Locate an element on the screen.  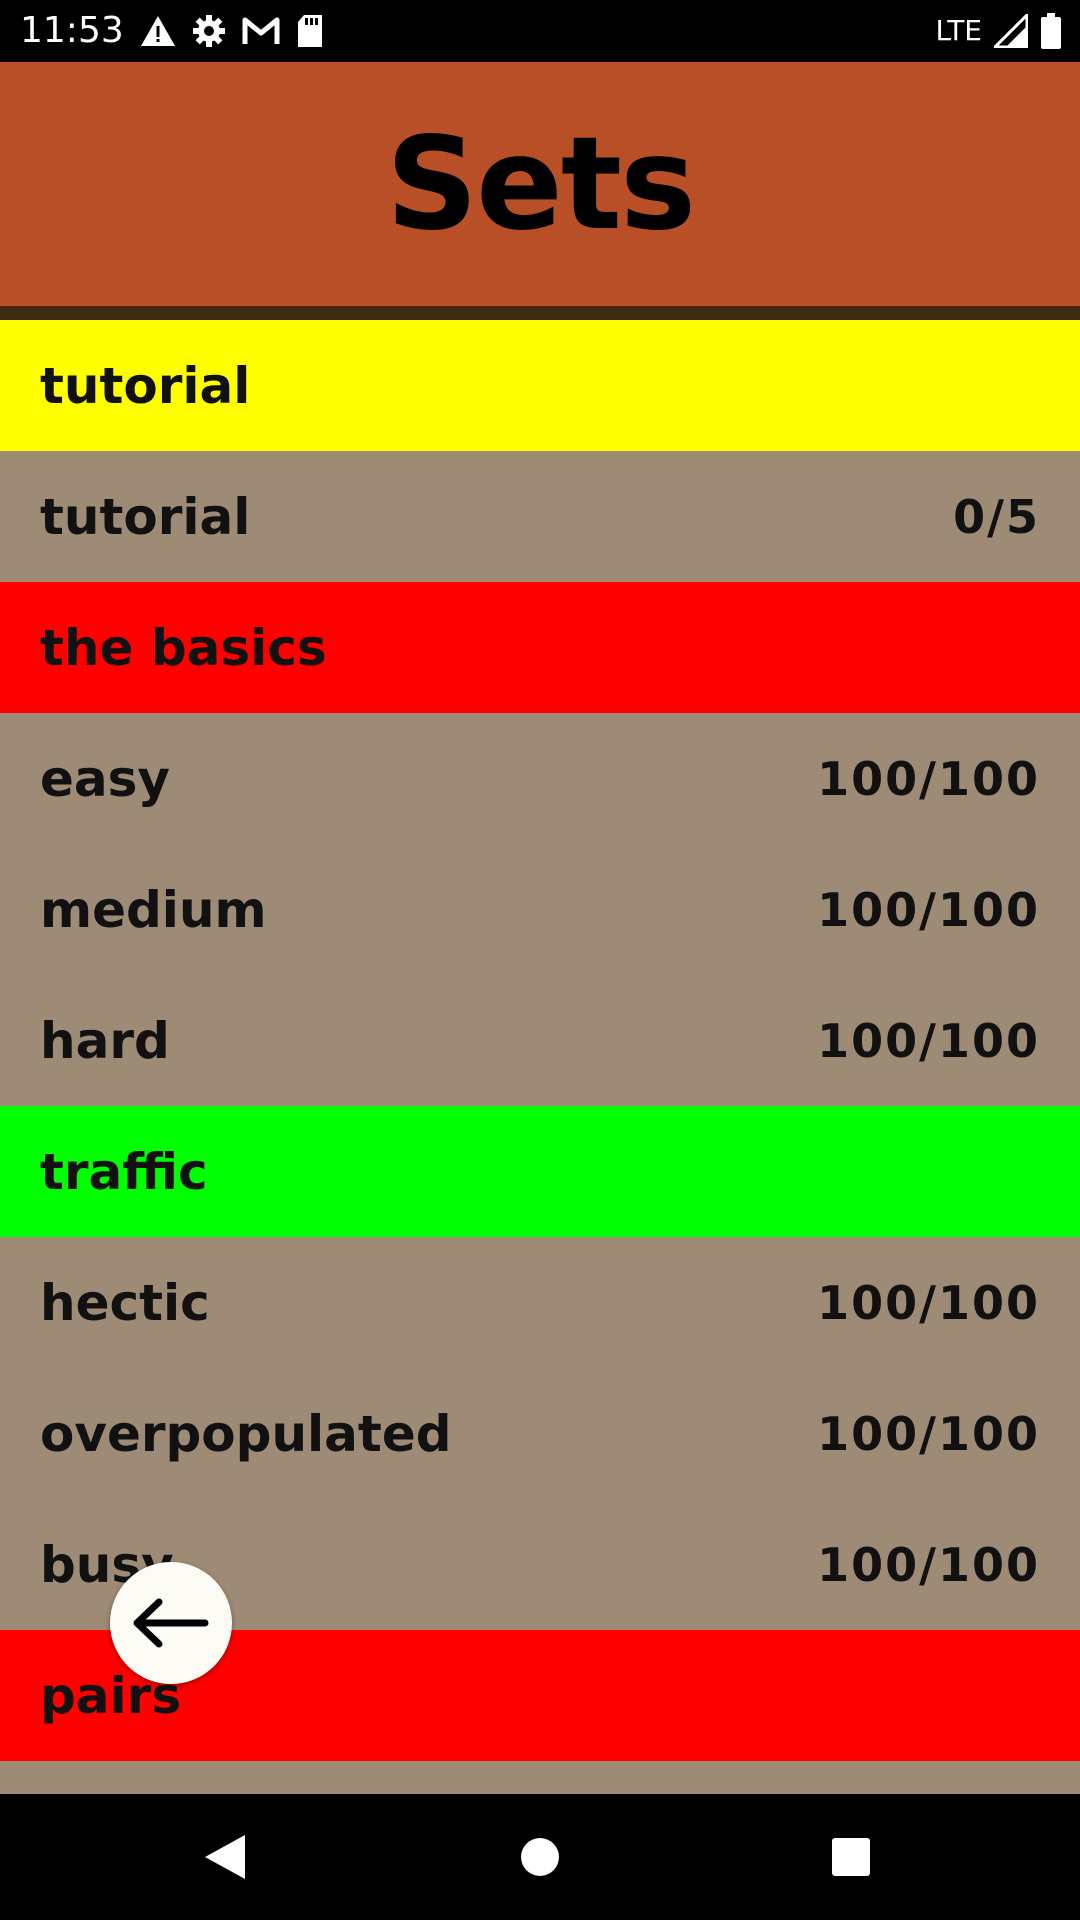
set-name: medium is located at coordinates (153, 909).